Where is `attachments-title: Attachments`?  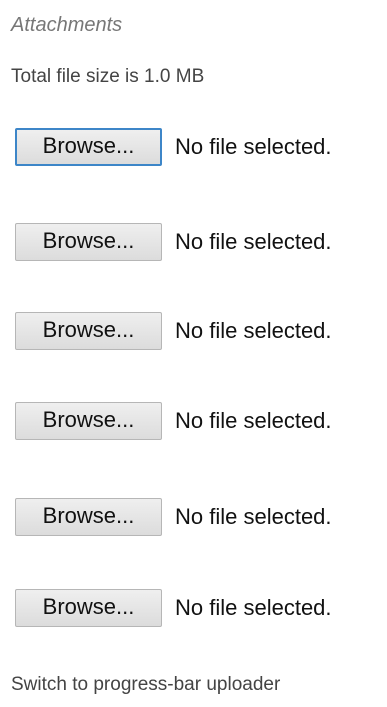
attachments-title: Attachments is located at coordinates (67, 25).